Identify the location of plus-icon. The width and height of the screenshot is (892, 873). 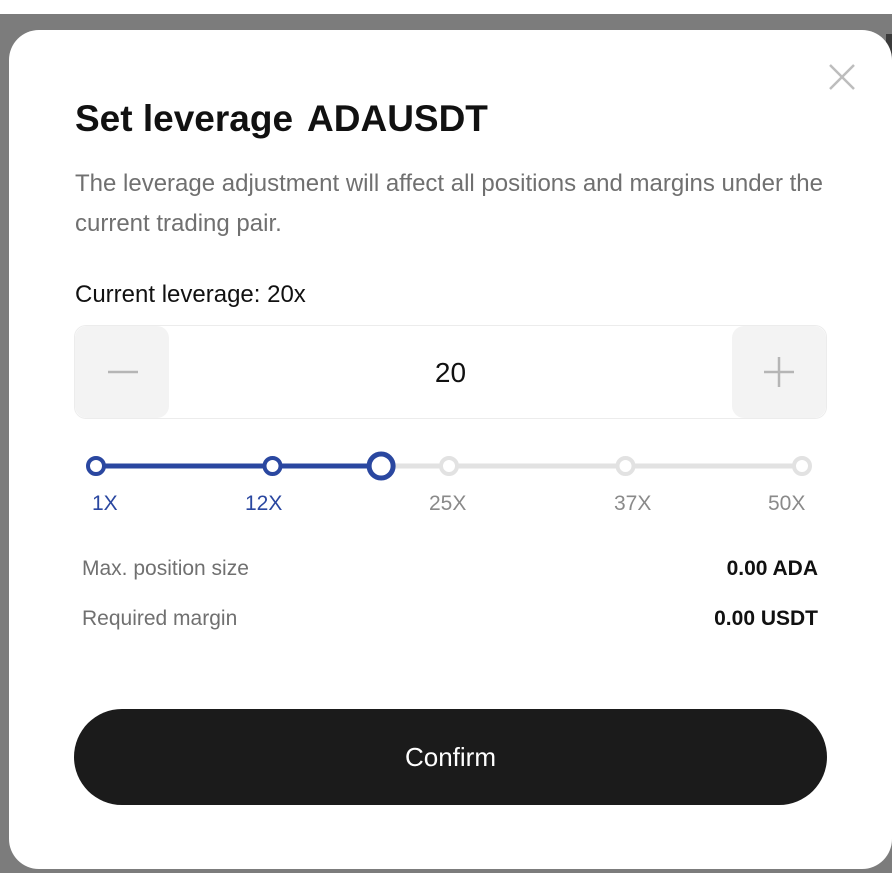
(779, 372).